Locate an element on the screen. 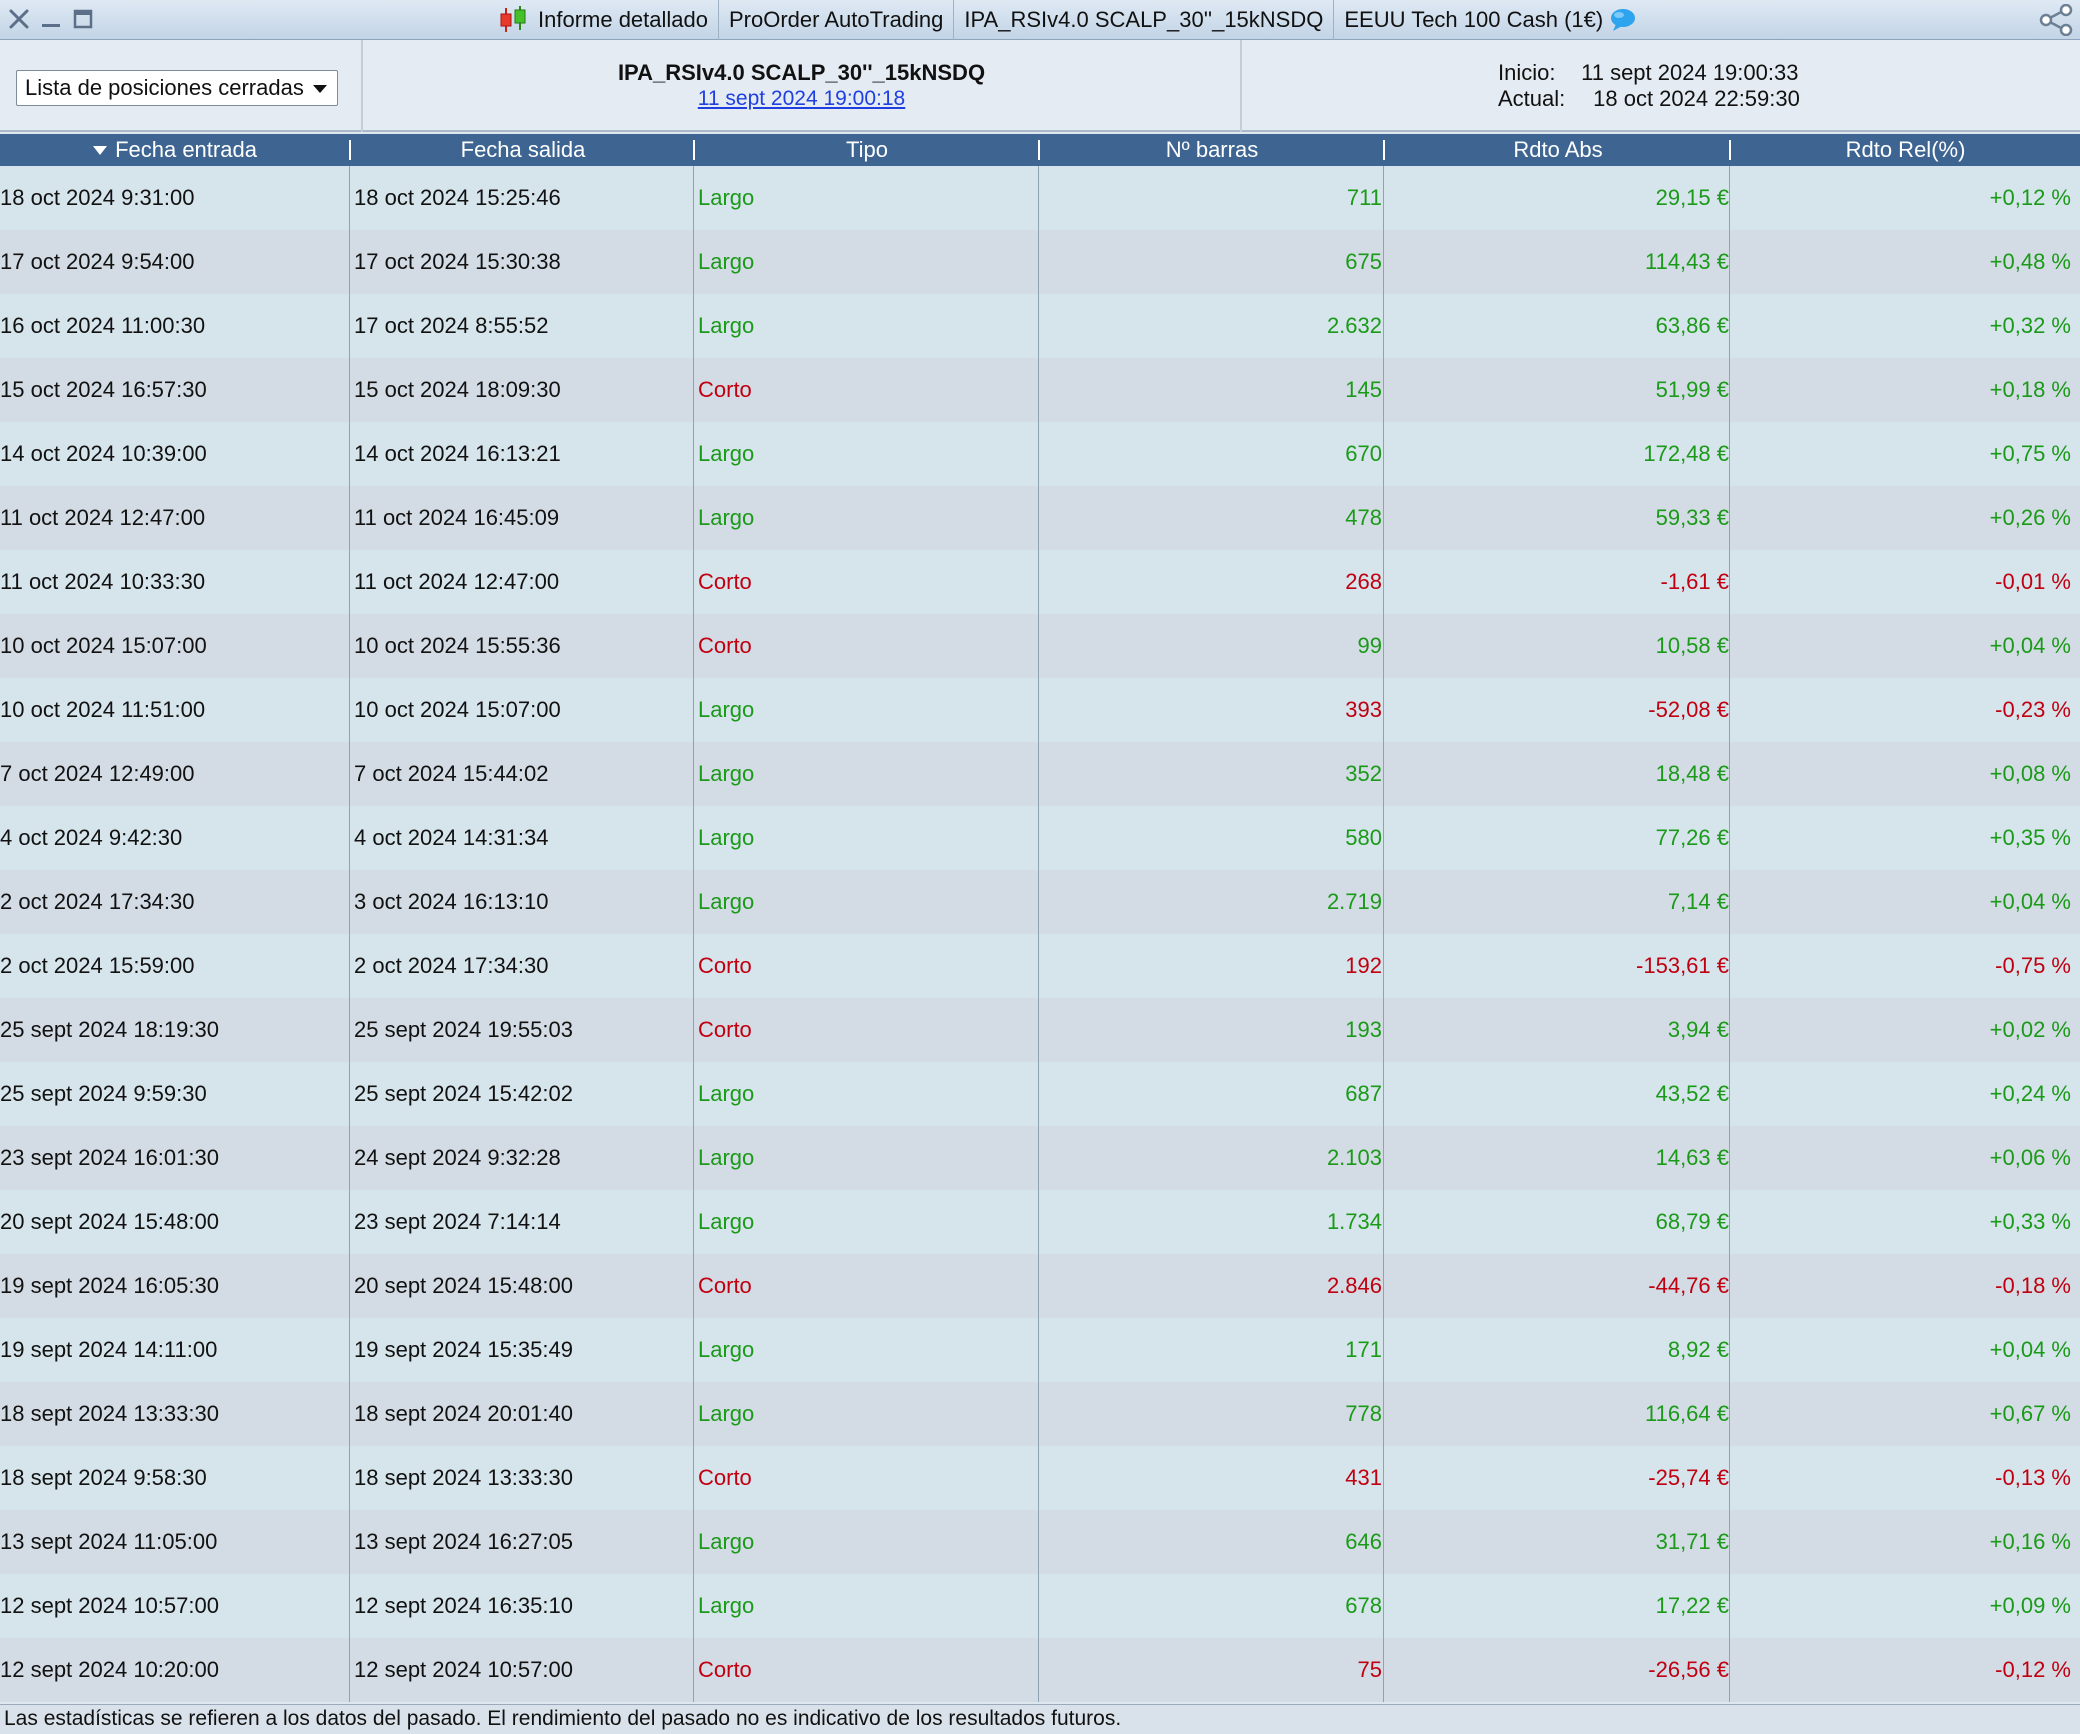  view-select-dropdown: Lista de posiciones cerradas is located at coordinates (177, 88).